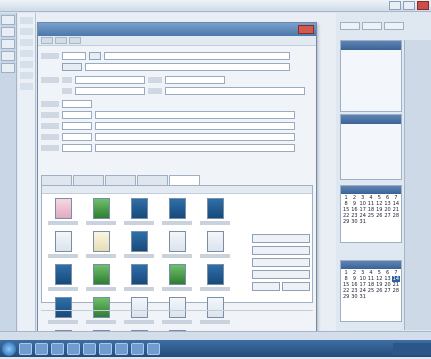  I want to click on address-button, so click(72, 66).